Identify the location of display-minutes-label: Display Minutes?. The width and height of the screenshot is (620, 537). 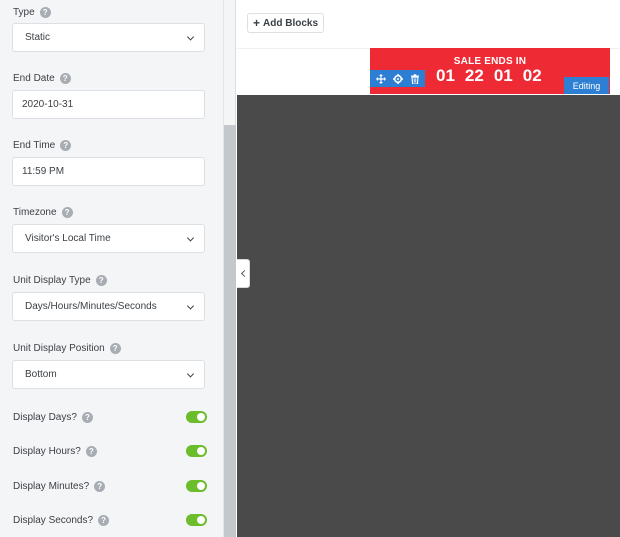
(51, 486).